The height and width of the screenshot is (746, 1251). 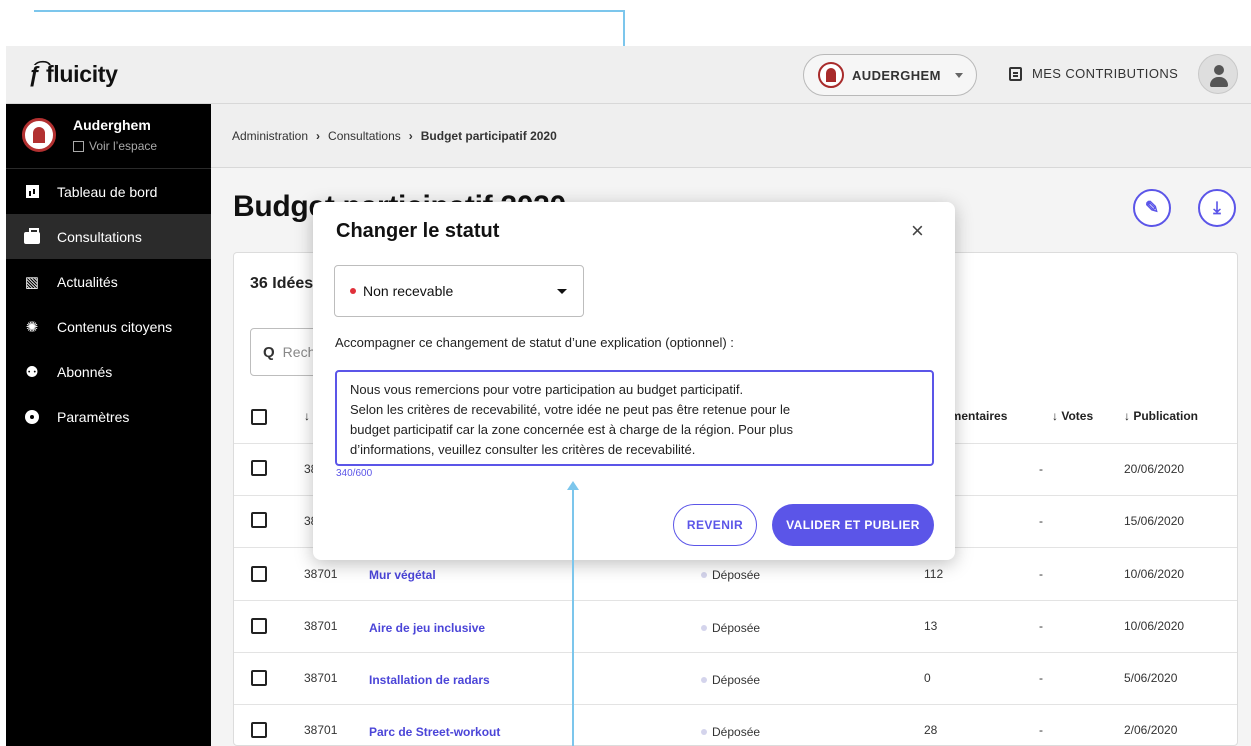 I want to click on sort-id-header: ↓, so click(x=307, y=416).